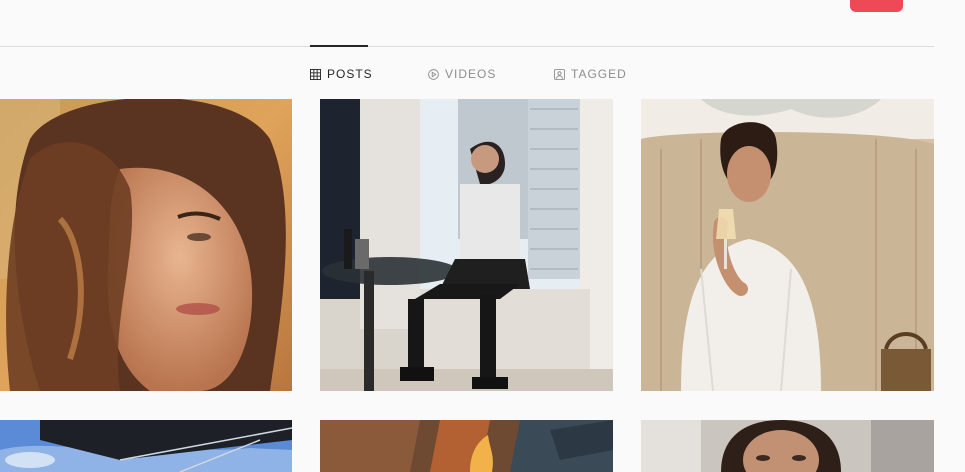  Describe the element at coordinates (471, 74) in the screenshot. I see `tab-videos-label: VIDEOS` at that location.